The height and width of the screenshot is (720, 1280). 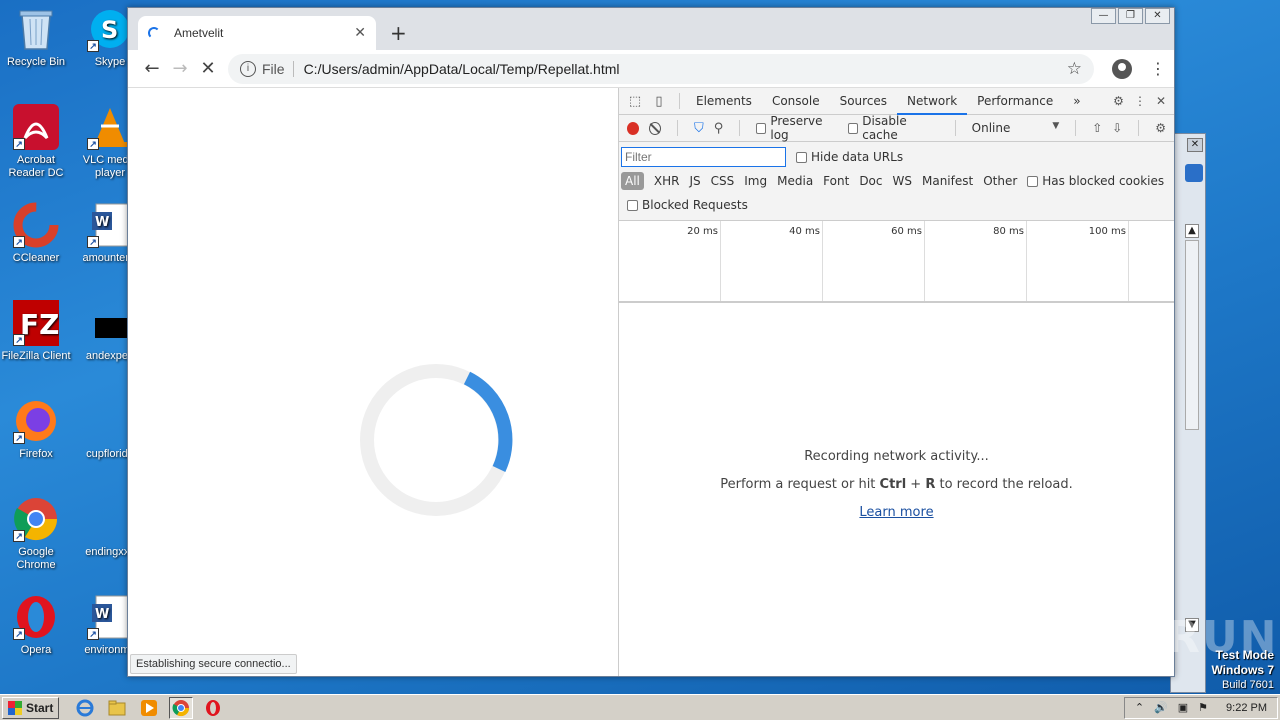 I want to click on windows-flag-icon, so click(x=15, y=707).